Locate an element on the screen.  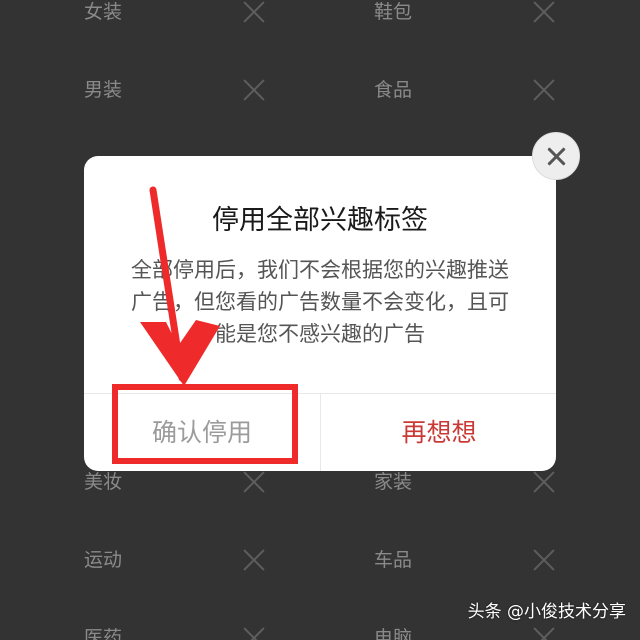
close-icon is located at coordinates (556, 156).